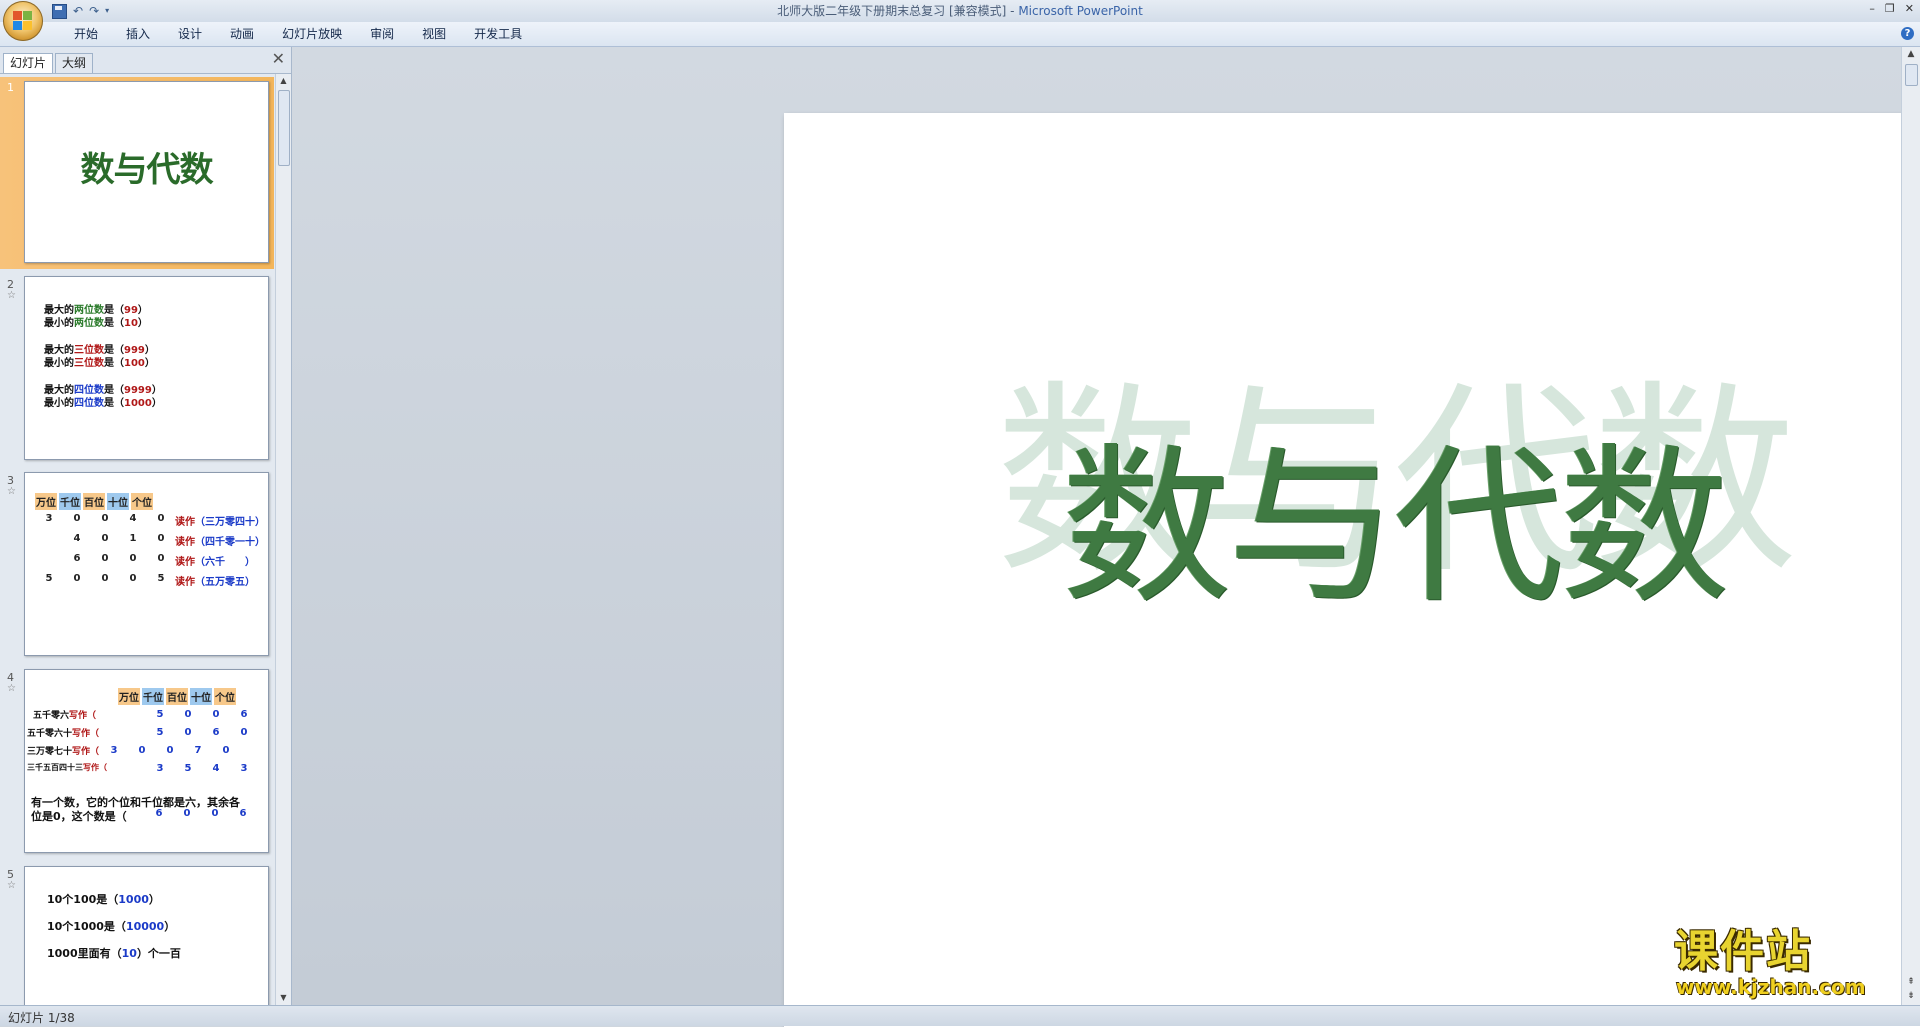  I want to click on tab-design: 设计, so click(190, 34).